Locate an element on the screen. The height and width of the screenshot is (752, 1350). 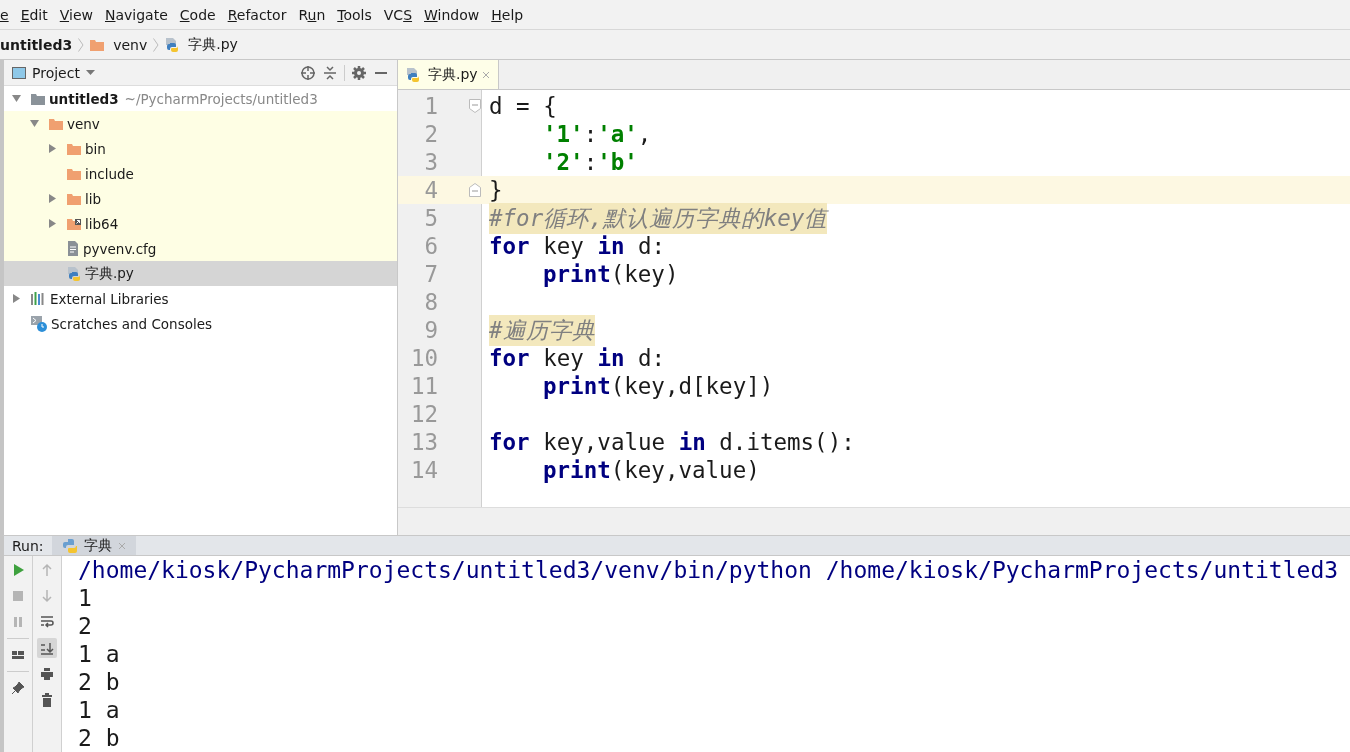
line-number: 2 is located at coordinates (430, 134).